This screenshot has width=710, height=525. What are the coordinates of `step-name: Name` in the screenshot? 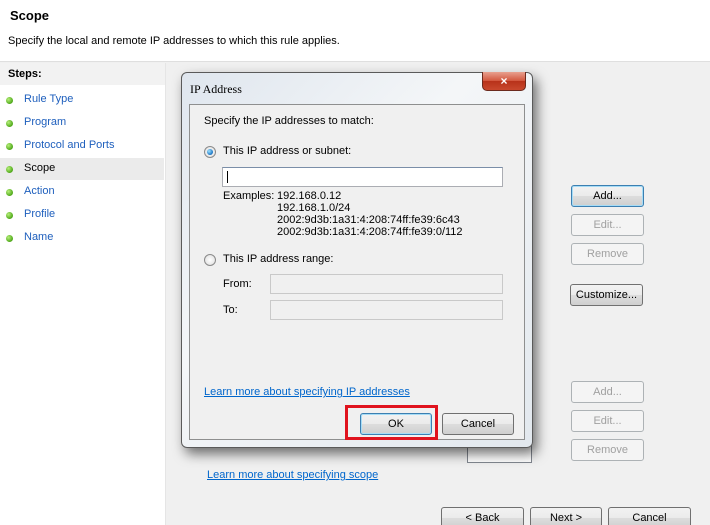 It's located at (82, 238).